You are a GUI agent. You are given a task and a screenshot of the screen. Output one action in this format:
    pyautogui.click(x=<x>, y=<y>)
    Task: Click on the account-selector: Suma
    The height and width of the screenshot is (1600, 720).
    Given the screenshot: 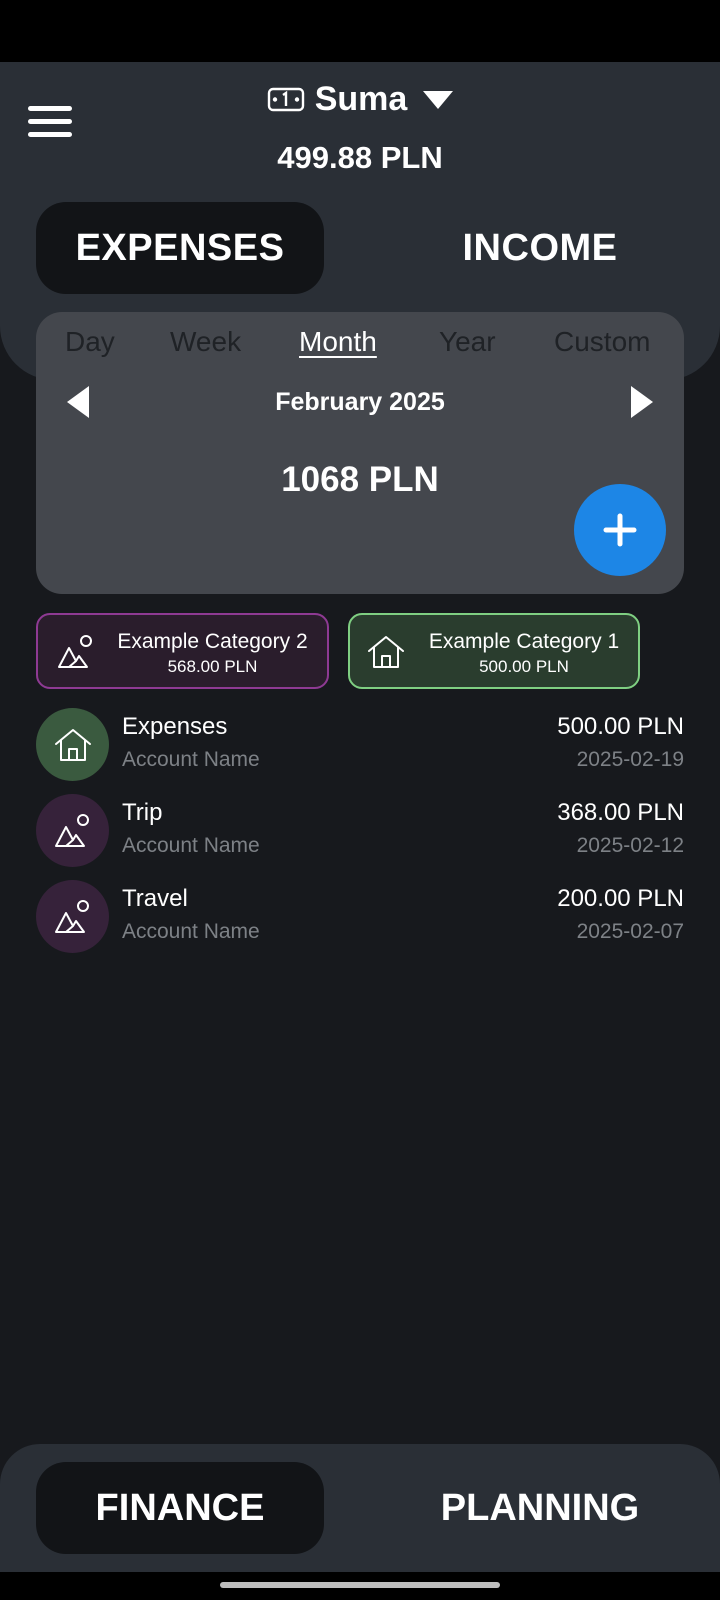 What is the action you would take?
    pyautogui.click(x=360, y=99)
    